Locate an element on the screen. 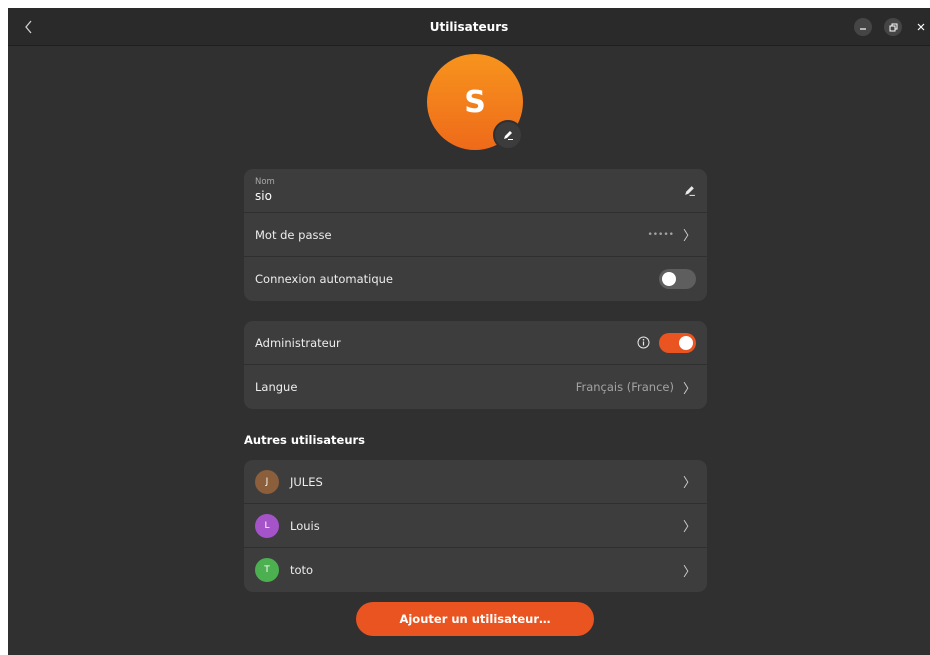 The height and width of the screenshot is (655, 930). close-icon is located at coordinates (921, 27).